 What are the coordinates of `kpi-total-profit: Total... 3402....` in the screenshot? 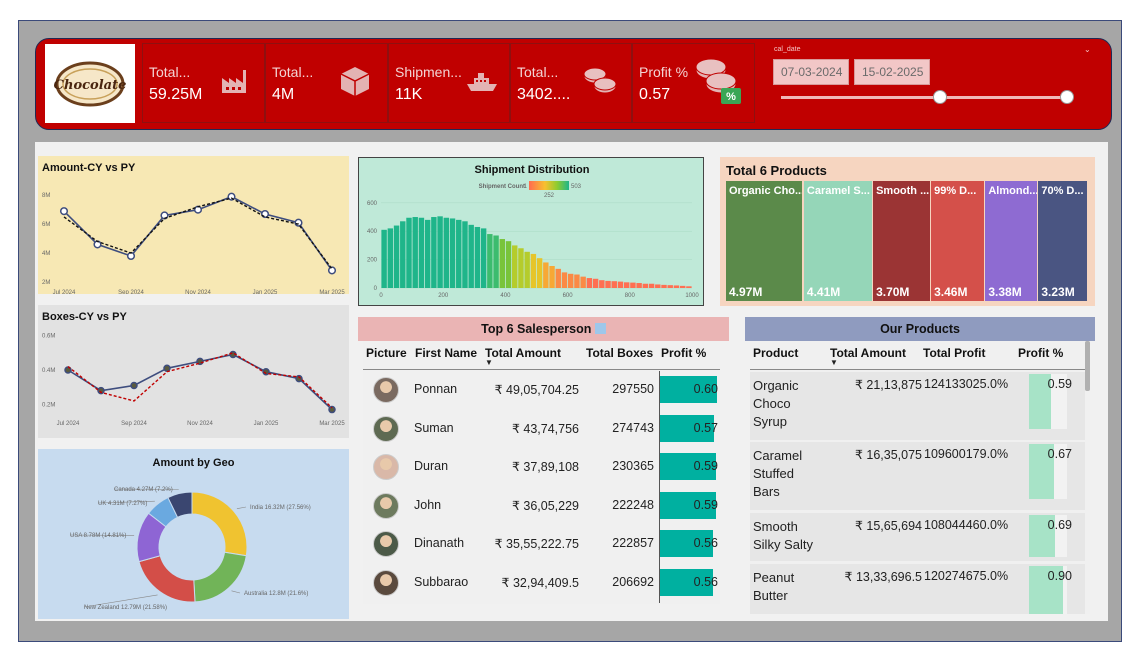 It's located at (571, 83).